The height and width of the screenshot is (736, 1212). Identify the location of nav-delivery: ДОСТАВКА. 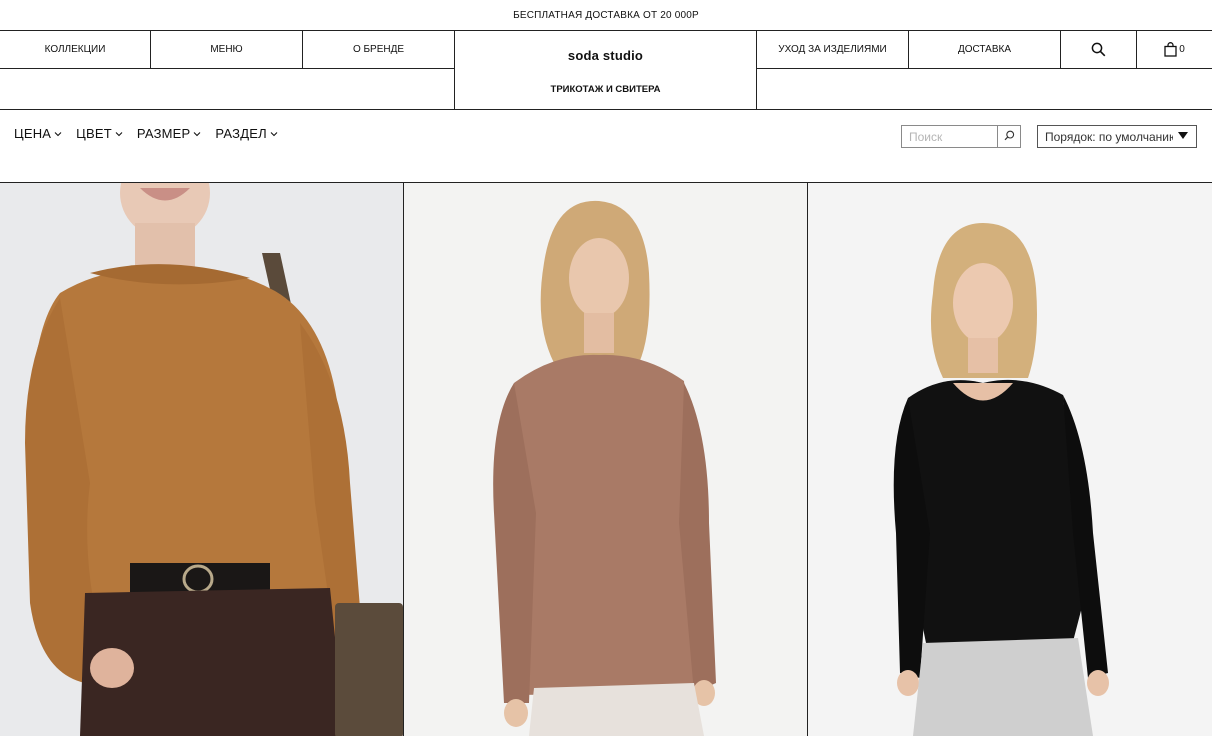
(984, 49).